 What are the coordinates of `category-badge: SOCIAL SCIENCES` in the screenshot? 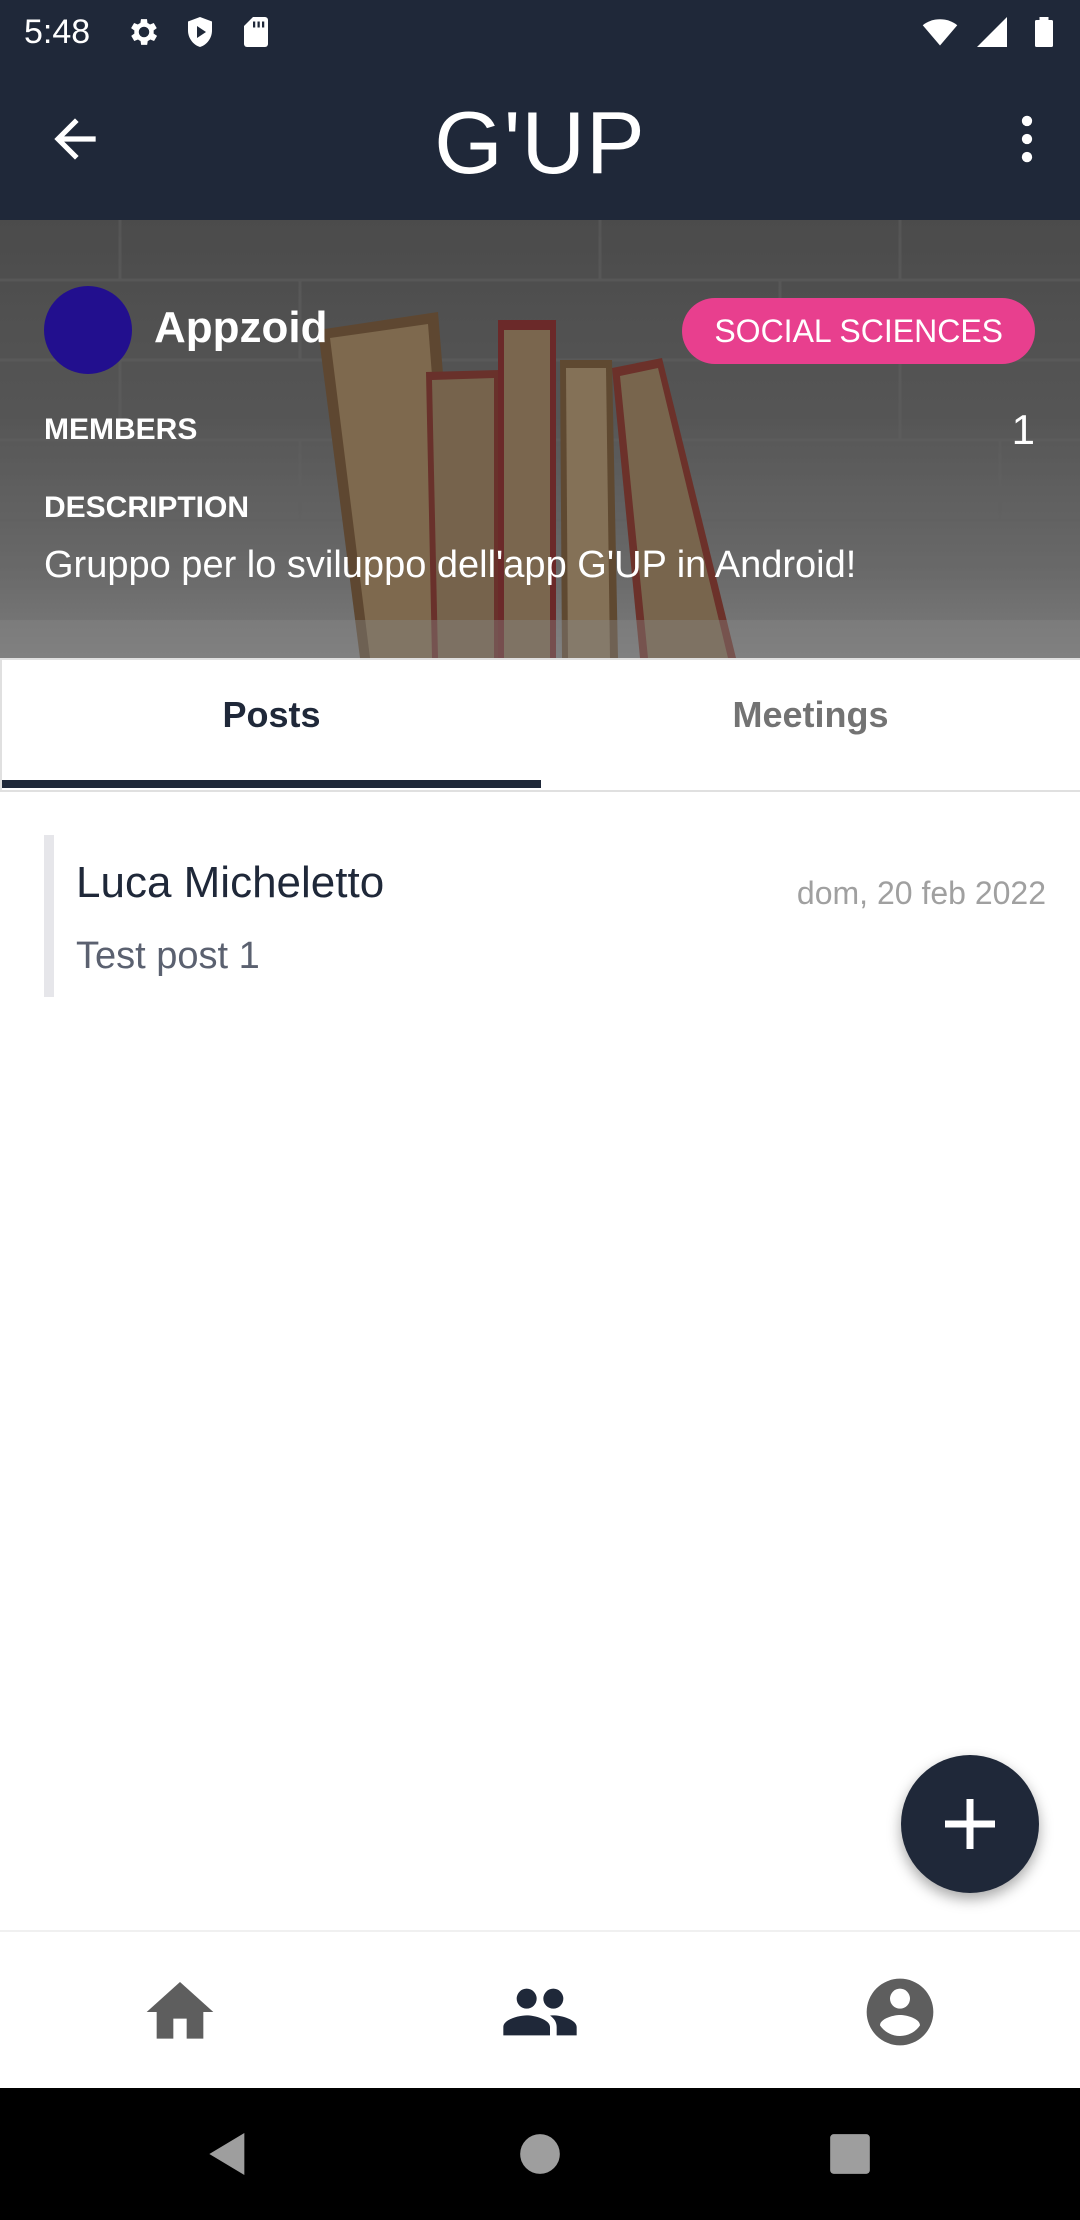 It's located at (858, 331).